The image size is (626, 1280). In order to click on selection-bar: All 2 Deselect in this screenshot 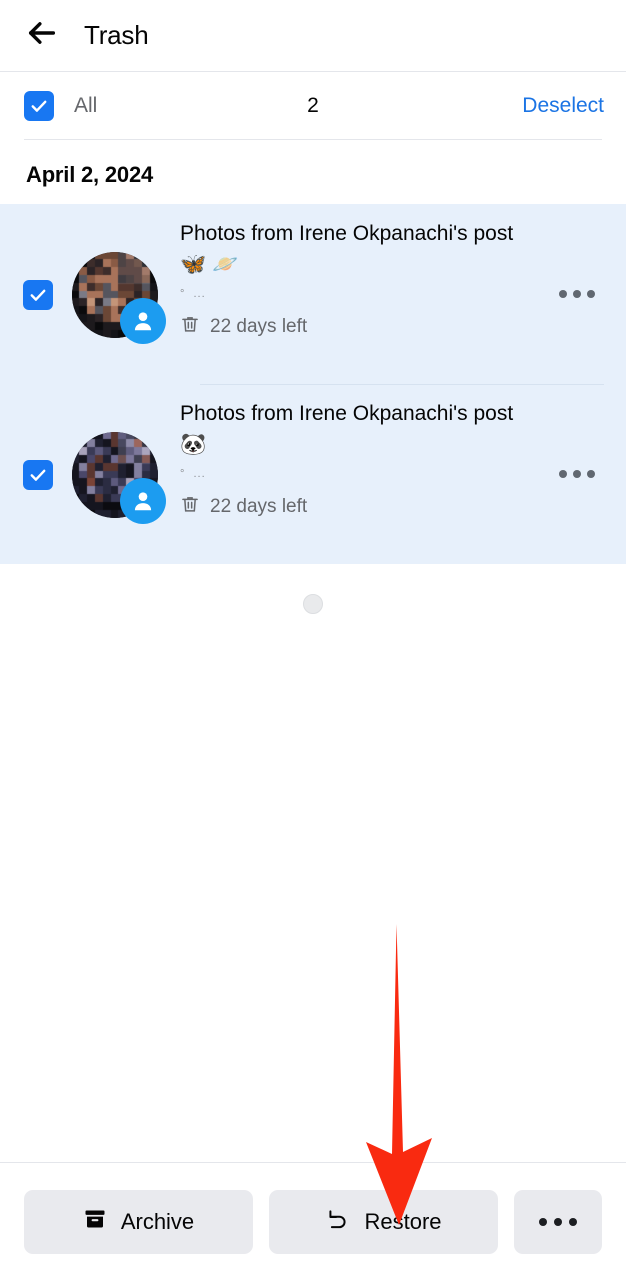, I will do `click(313, 106)`.